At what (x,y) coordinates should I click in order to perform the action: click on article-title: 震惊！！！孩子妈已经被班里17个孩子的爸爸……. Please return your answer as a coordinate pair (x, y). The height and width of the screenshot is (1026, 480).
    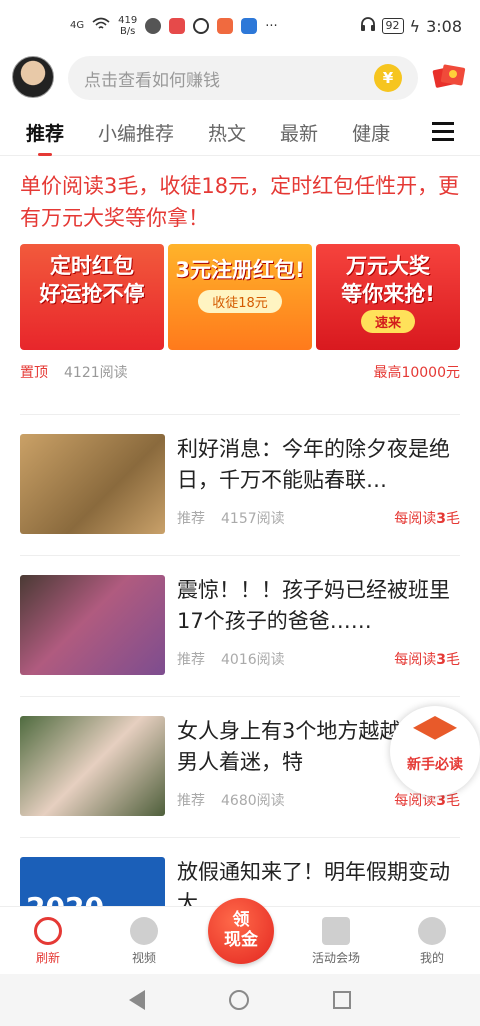
    Looking at the image, I should click on (313, 605).